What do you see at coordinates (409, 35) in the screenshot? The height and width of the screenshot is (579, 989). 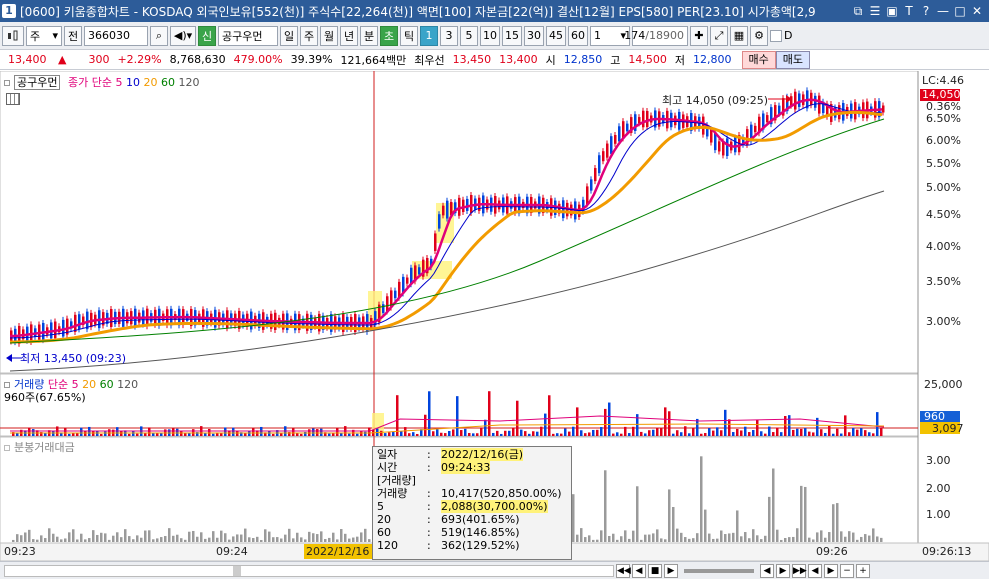 I see `period-tick: 틱` at bounding box center [409, 35].